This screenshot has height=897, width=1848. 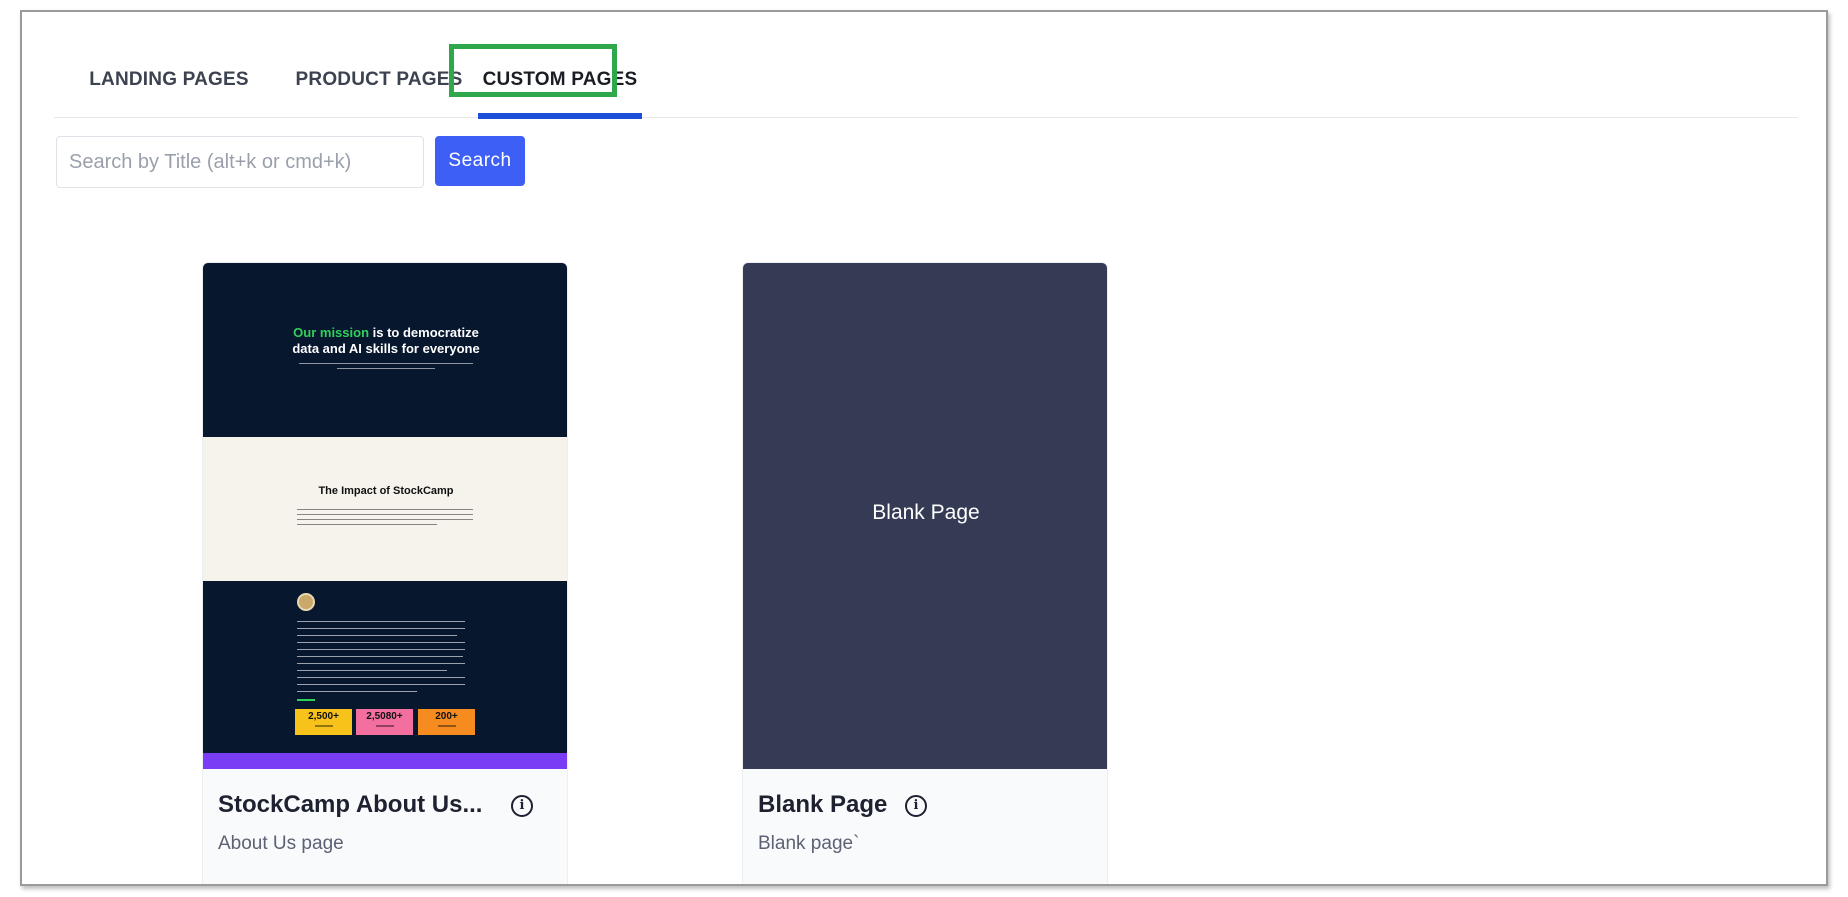 What do you see at coordinates (926, 512) in the screenshot?
I see `blank-page-label: Blank Page` at bounding box center [926, 512].